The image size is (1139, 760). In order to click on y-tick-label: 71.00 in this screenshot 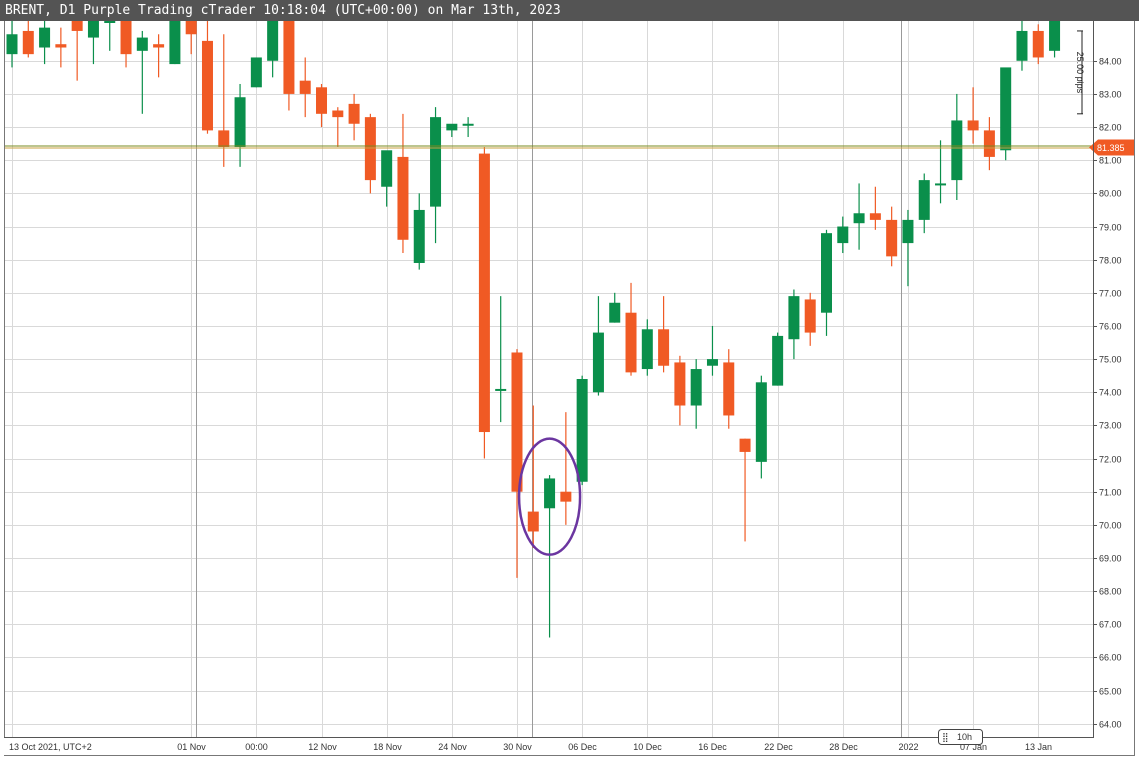, I will do `click(1110, 493)`.